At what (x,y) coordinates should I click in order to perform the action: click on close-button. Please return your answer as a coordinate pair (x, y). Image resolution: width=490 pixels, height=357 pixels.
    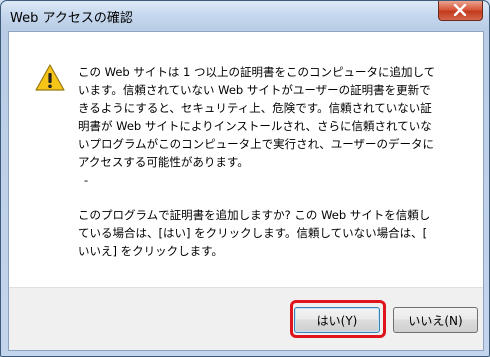
    Looking at the image, I should click on (460, 11).